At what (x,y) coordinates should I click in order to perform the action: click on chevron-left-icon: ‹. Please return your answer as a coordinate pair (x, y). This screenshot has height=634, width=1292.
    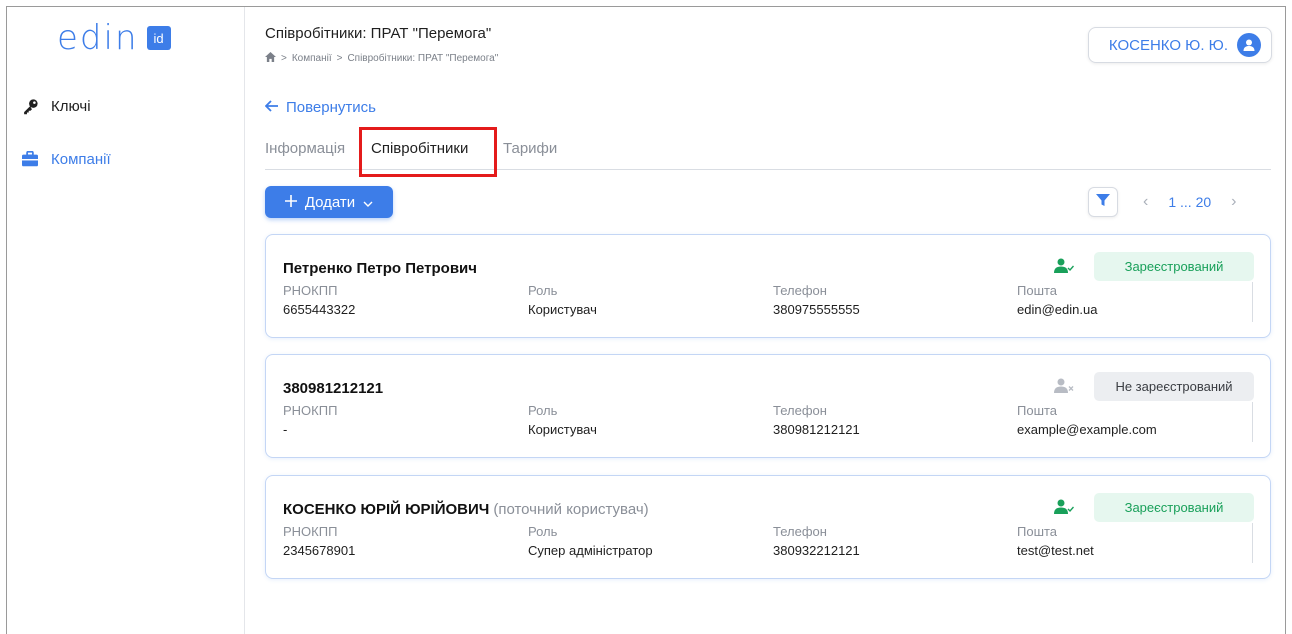
    Looking at the image, I should click on (1145, 202).